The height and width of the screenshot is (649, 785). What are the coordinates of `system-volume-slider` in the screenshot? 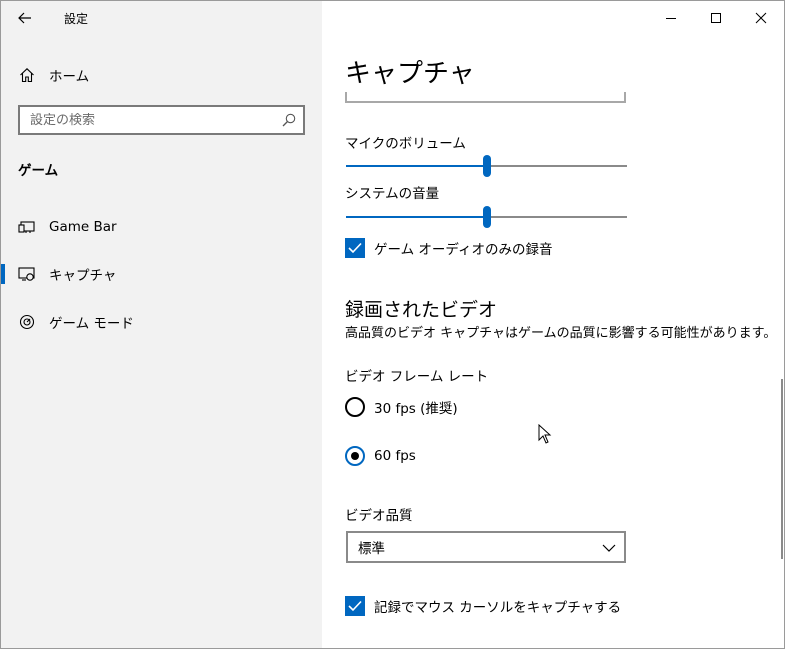 It's located at (486, 217).